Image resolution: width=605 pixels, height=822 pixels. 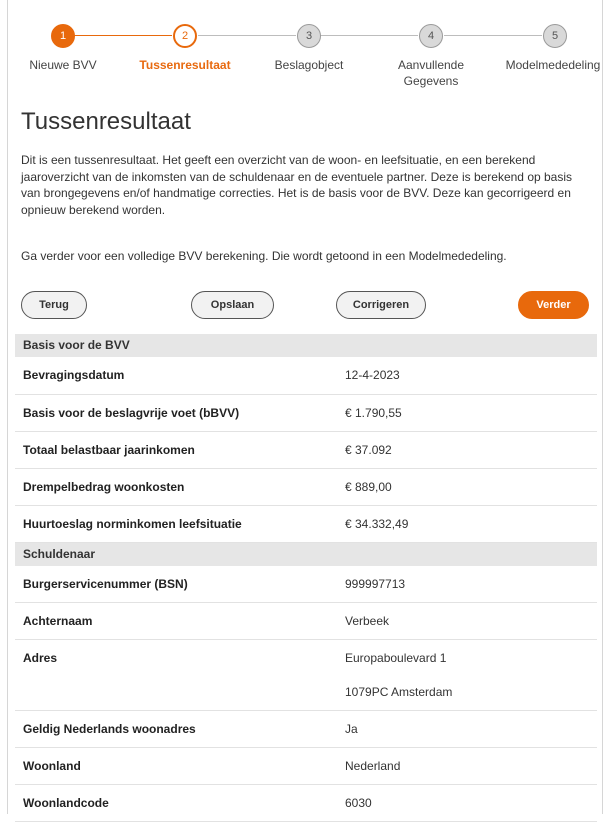 I want to click on row-label: Huurtoeslag norminkomen leefsituatie, so click(x=176, y=524).